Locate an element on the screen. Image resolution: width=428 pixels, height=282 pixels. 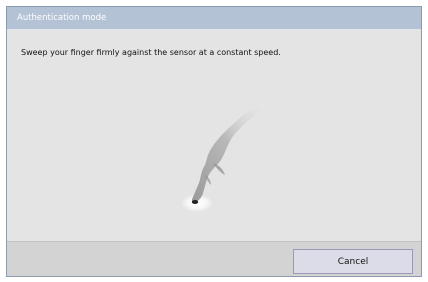
cancel-button: Cancel is located at coordinates (353, 261).